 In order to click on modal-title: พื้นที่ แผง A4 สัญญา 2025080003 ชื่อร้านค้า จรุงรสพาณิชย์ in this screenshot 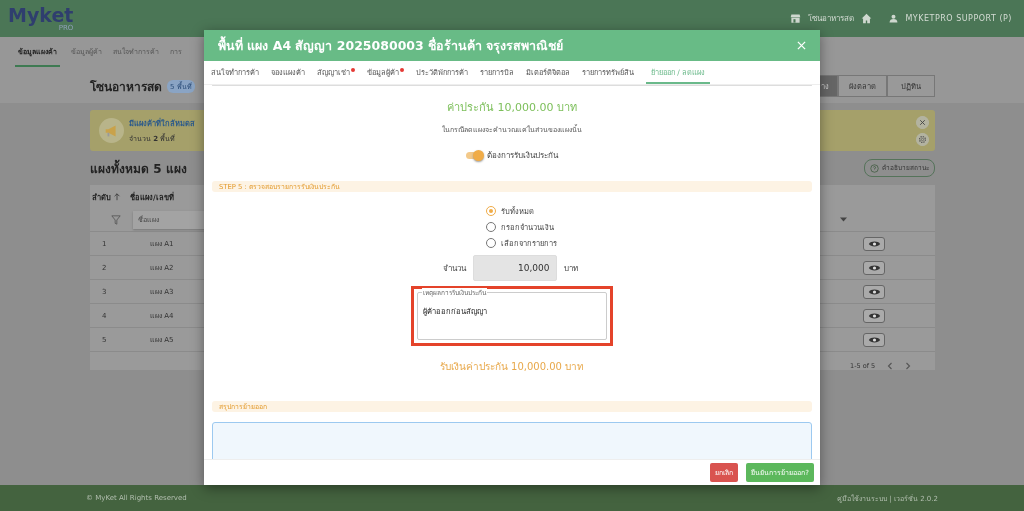, I will do `click(391, 45)`.